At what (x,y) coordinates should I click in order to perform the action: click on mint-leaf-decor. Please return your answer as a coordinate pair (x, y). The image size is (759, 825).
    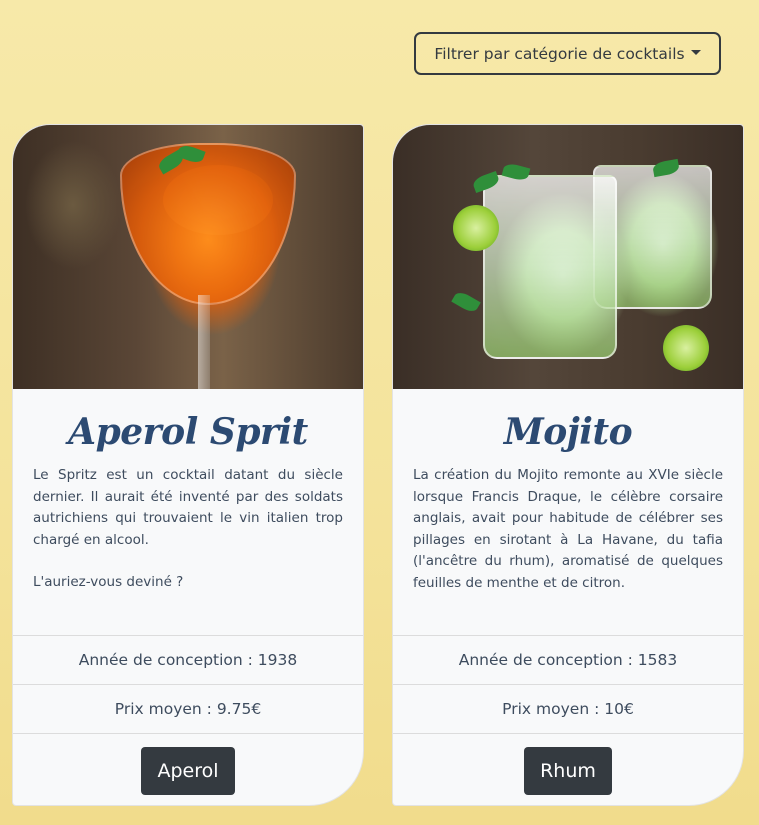
    Looking at the image, I should click on (466, 302).